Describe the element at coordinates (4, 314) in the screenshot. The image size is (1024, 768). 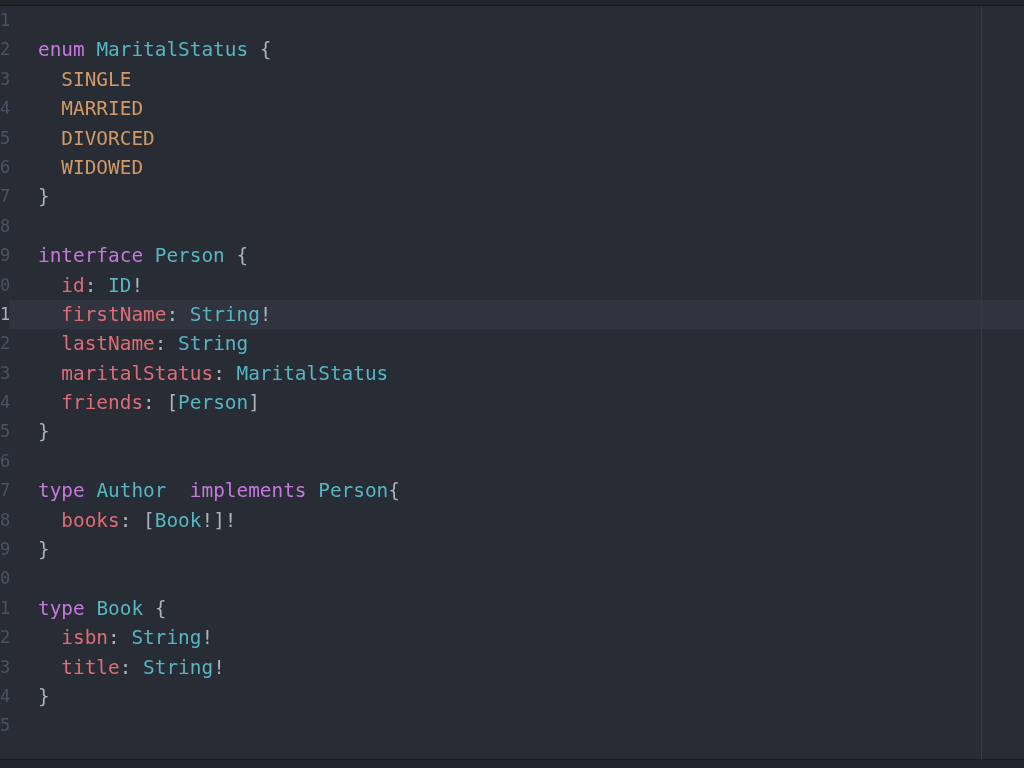
I see `line-number: 1` at that location.